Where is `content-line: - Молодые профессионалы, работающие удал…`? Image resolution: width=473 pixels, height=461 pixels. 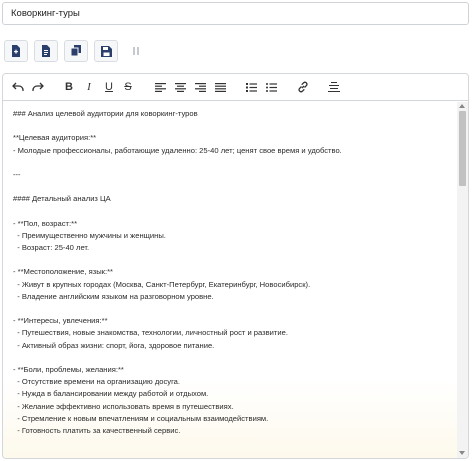
content-line: - Молодые профессионалы, работающие удал… is located at coordinates (177, 150).